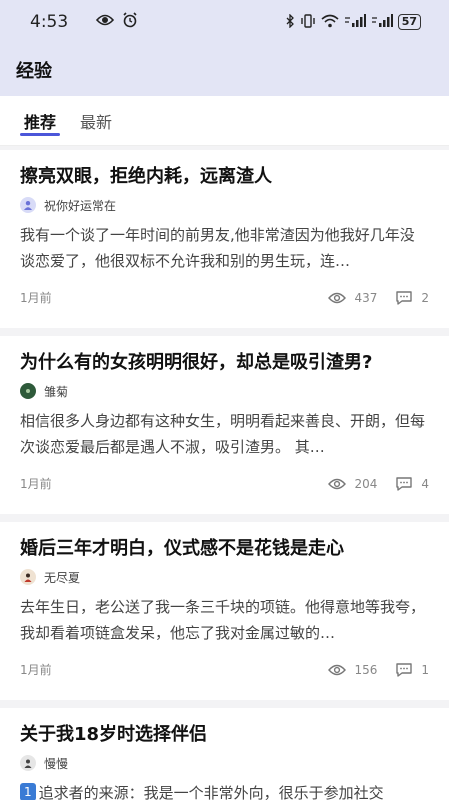  I want to click on status-bar: 4:53 57, so click(224, 22).